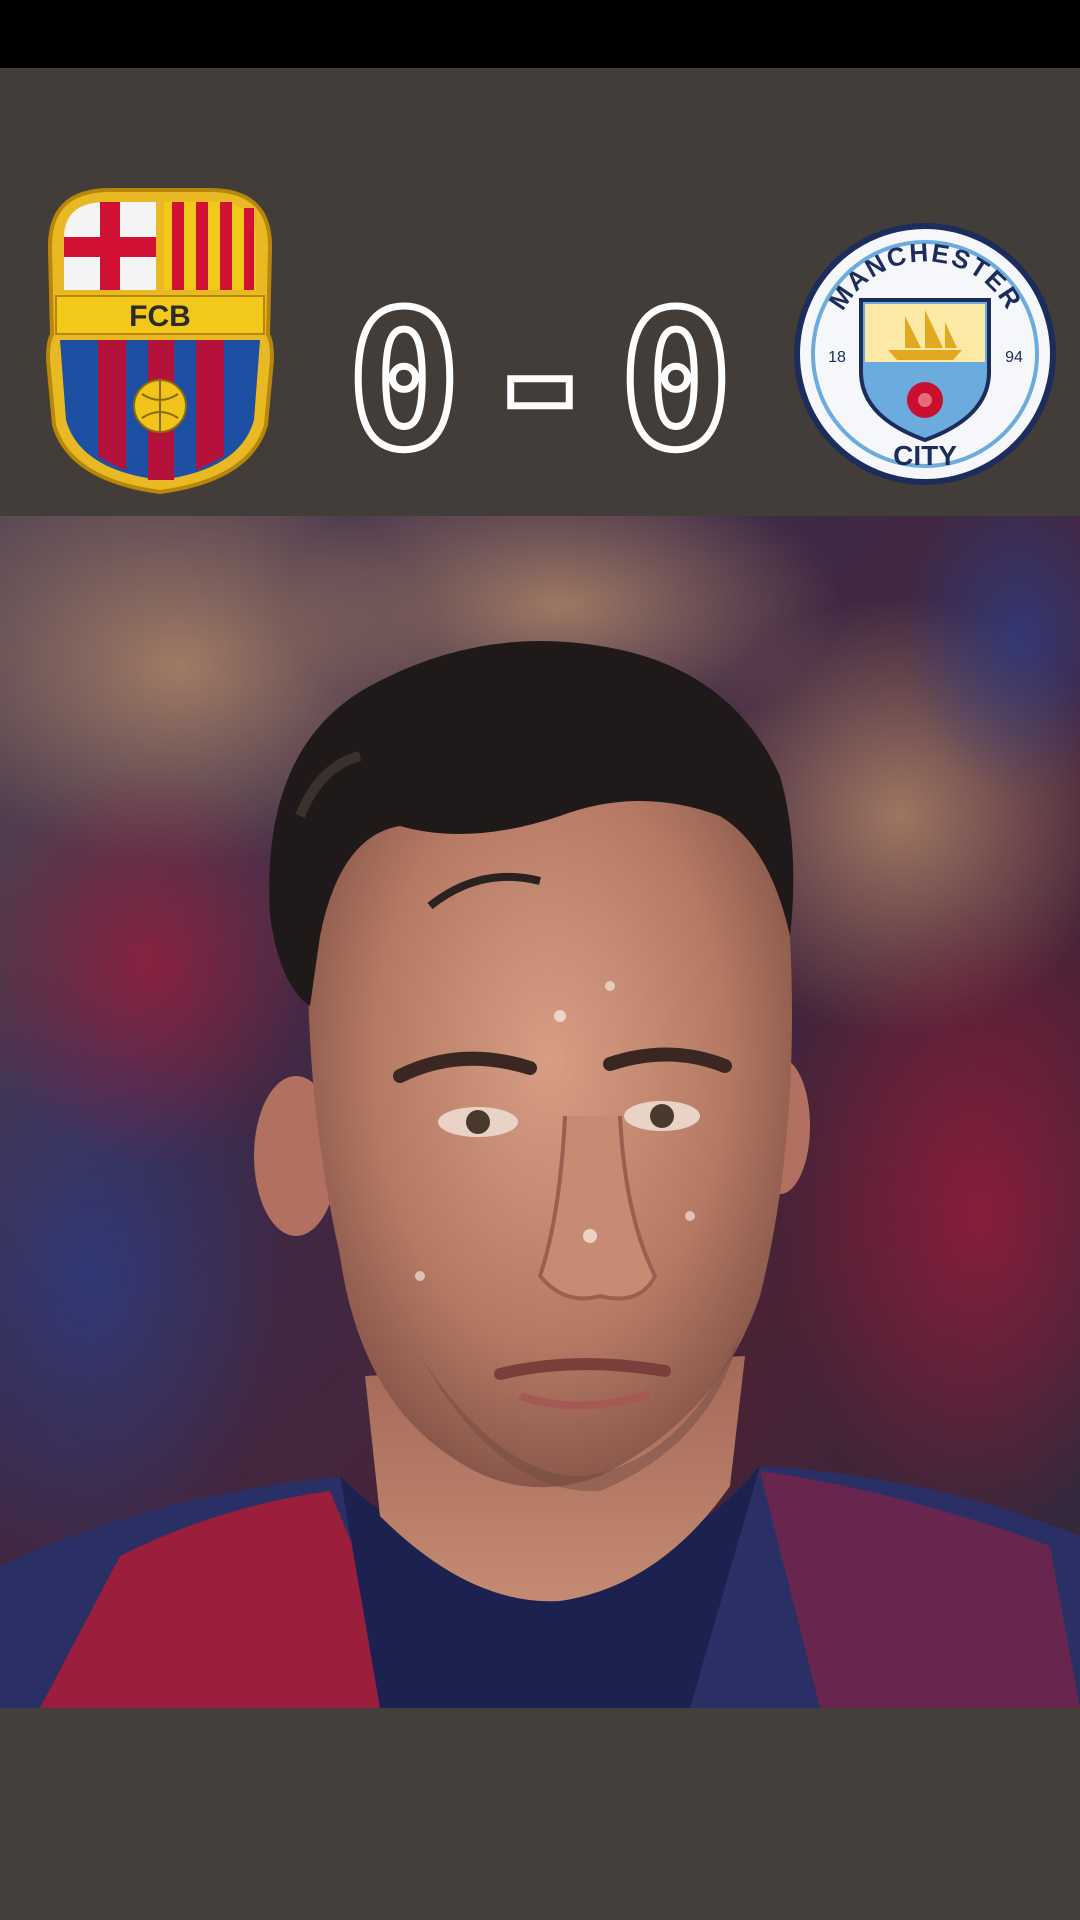  I want to click on mancity-bottom-text: CITY, so click(925, 455).